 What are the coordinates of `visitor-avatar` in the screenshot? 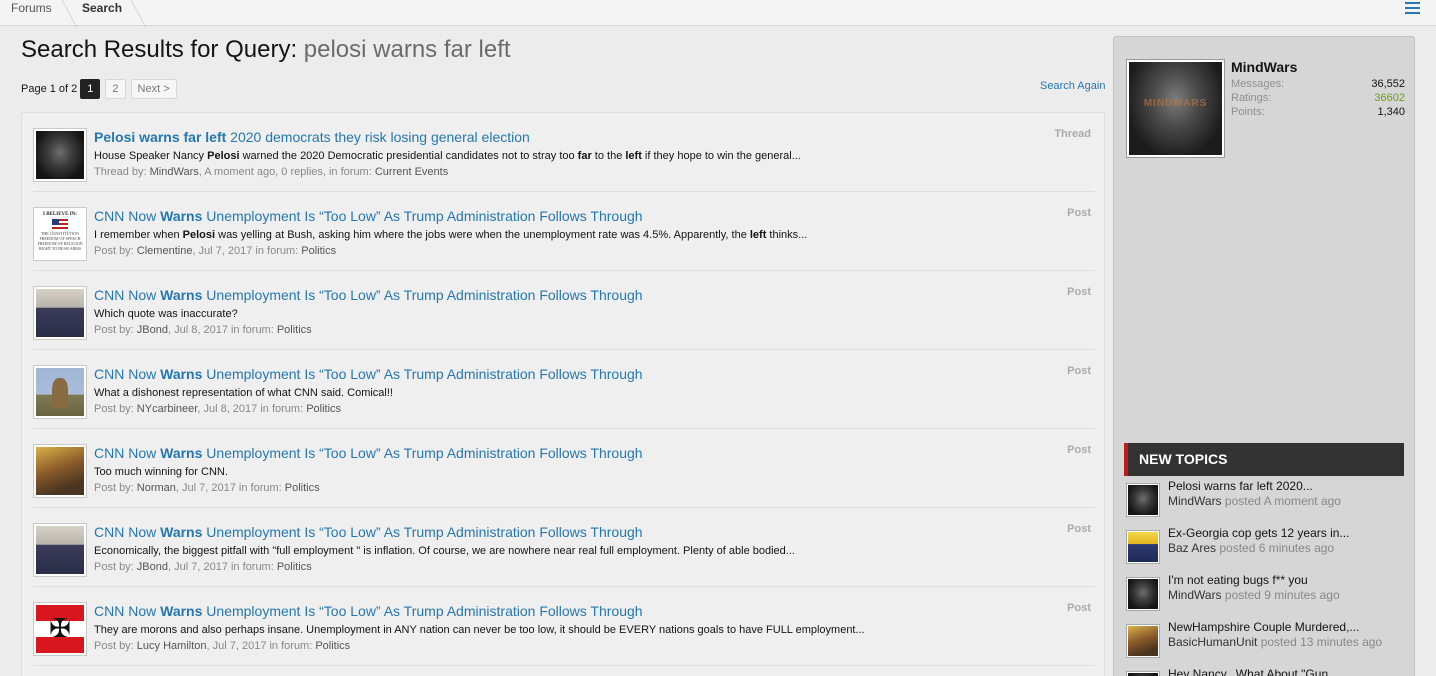 It's located at (1175, 108).